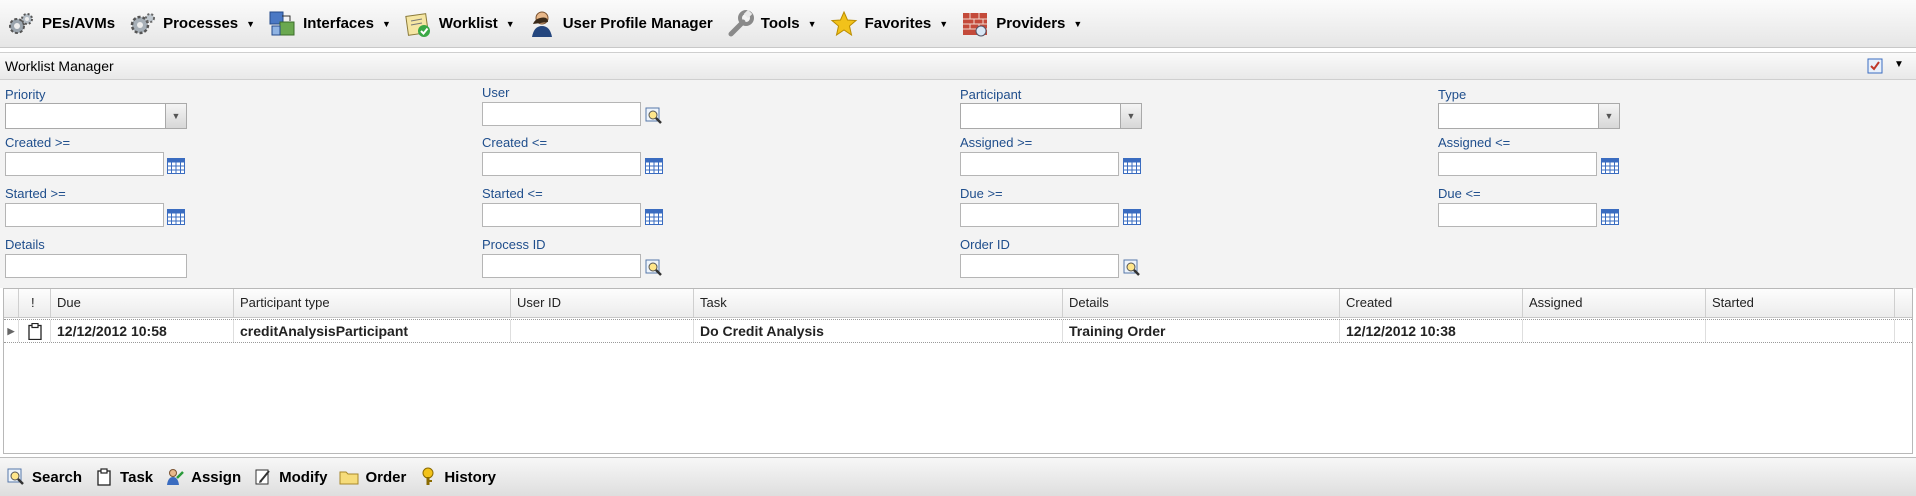 The height and width of the screenshot is (496, 1916). I want to click on assign-icon, so click(175, 477).